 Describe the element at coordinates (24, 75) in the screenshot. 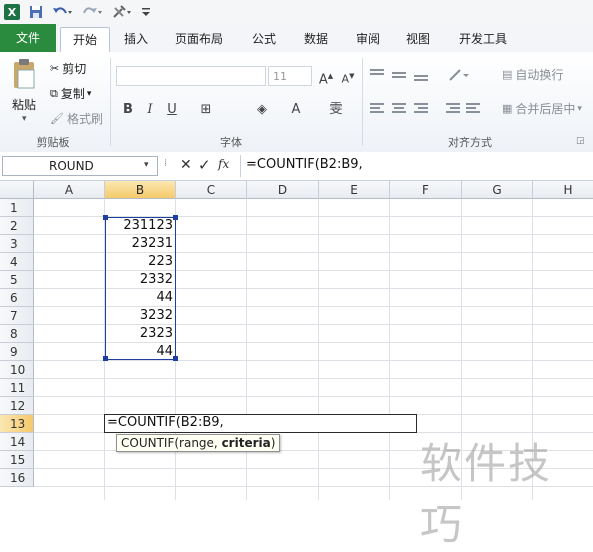

I see `paste-icon` at that location.